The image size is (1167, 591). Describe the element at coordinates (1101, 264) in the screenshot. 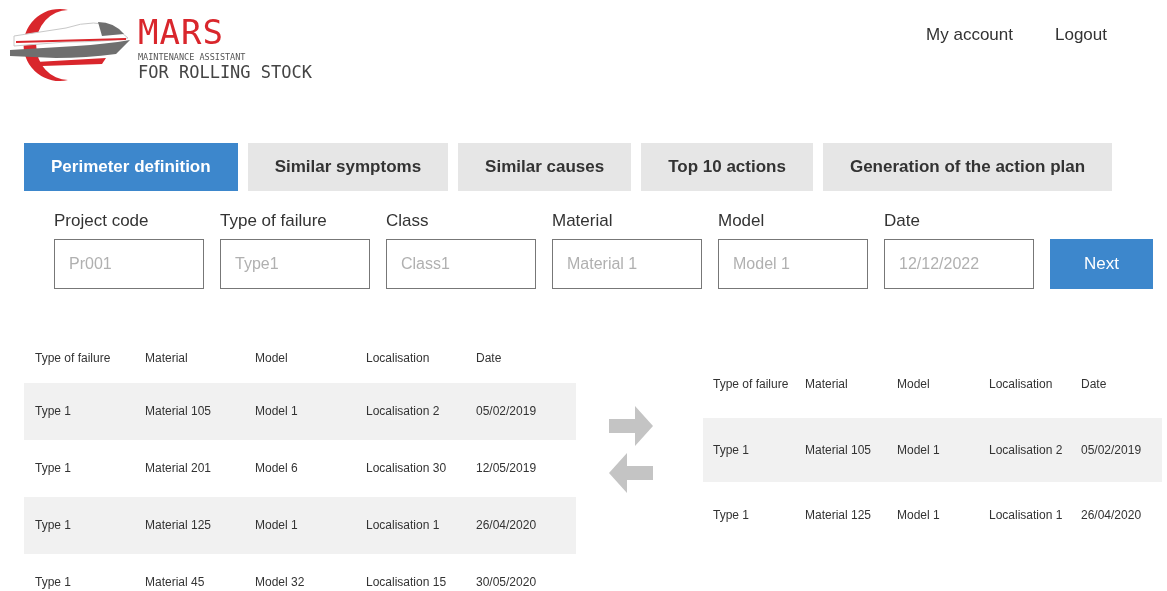

I see `next-button: Next` at that location.